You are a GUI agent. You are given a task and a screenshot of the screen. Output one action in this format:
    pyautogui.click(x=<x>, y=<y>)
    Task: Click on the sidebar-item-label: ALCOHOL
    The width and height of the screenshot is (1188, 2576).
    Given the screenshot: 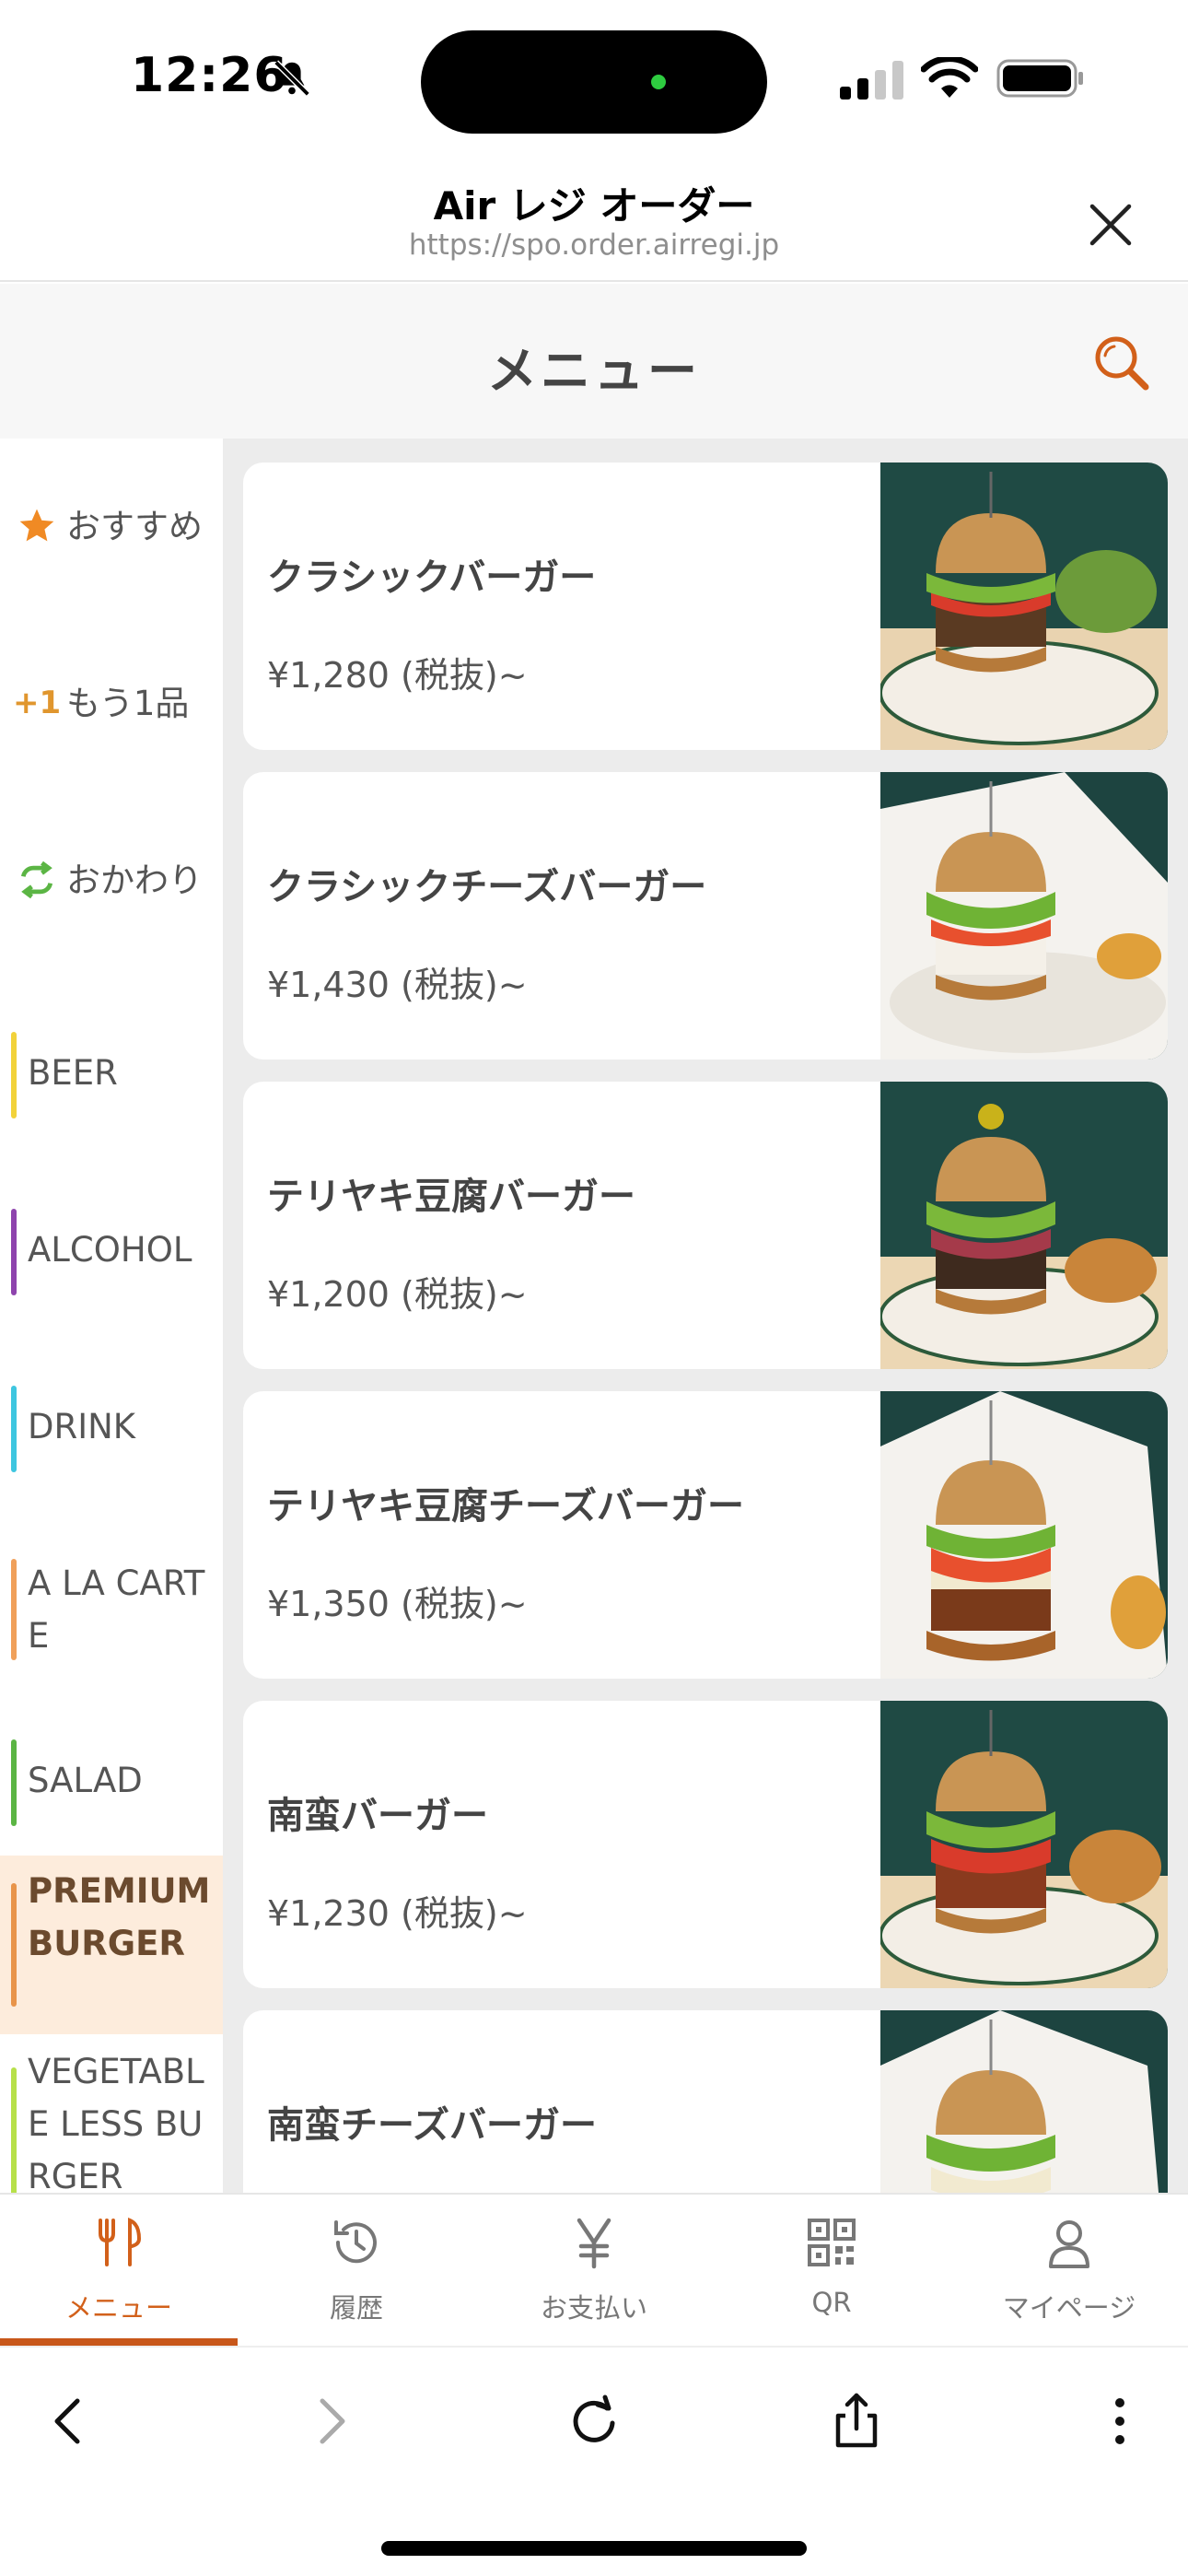 What is the action you would take?
    pyautogui.click(x=110, y=1250)
    